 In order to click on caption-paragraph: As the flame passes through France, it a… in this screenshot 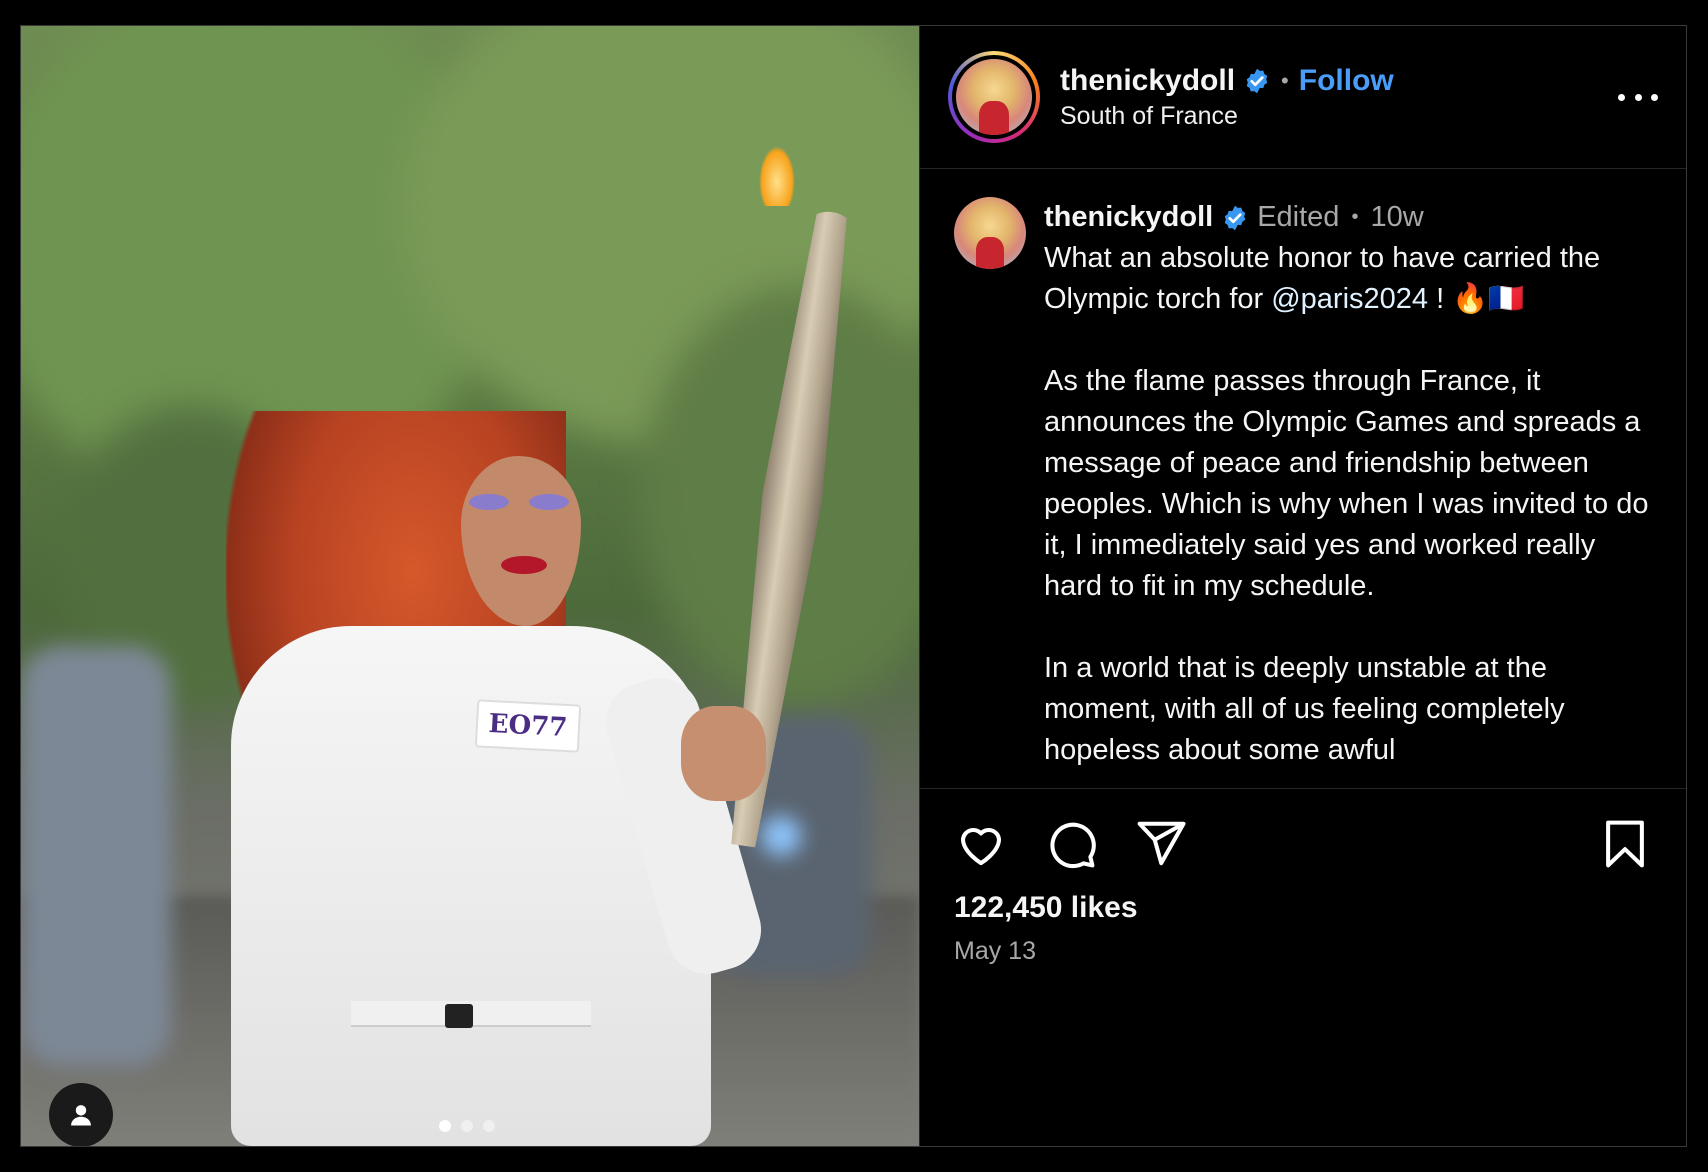, I will do `click(1346, 483)`.